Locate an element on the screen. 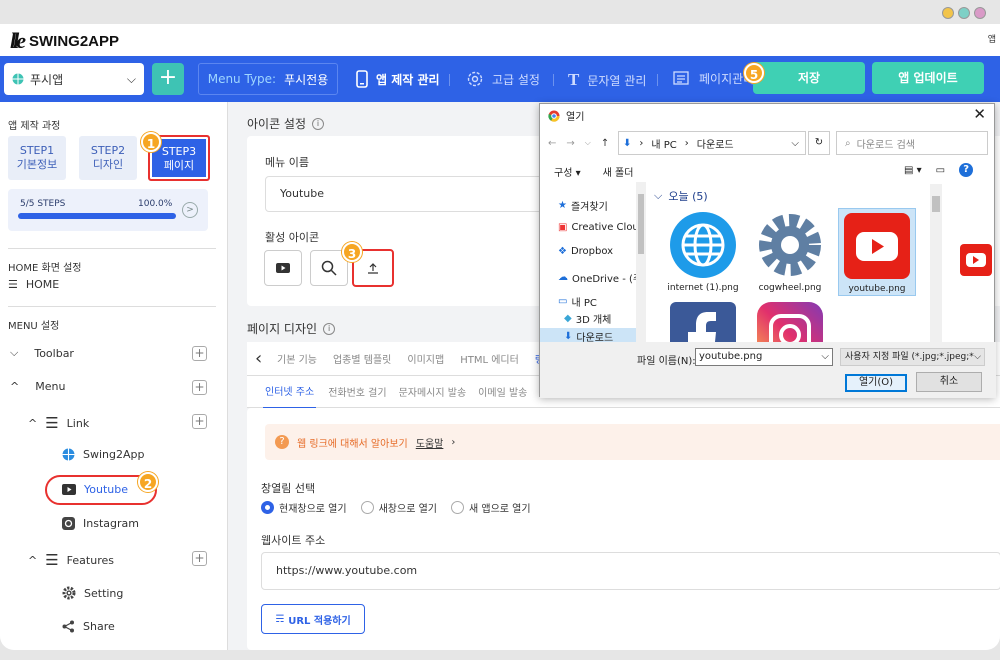 The height and width of the screenshot is (660, 1000). file-scrollbar is located at coordinates (936, 263).